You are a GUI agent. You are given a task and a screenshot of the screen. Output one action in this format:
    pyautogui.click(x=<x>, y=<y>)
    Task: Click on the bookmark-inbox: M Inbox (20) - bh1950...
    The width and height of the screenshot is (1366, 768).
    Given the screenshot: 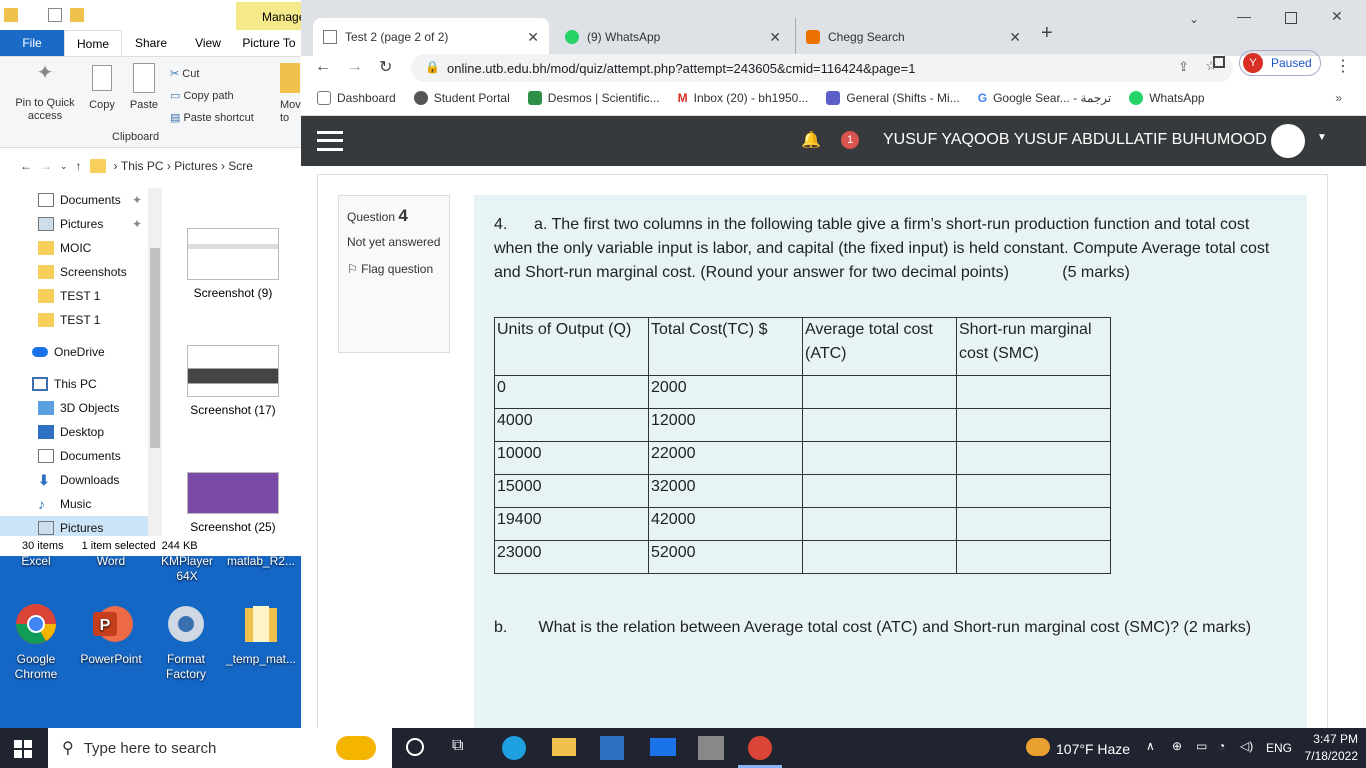 What is the action you would take?
    pyautogui.click(x=743, y=98)
    